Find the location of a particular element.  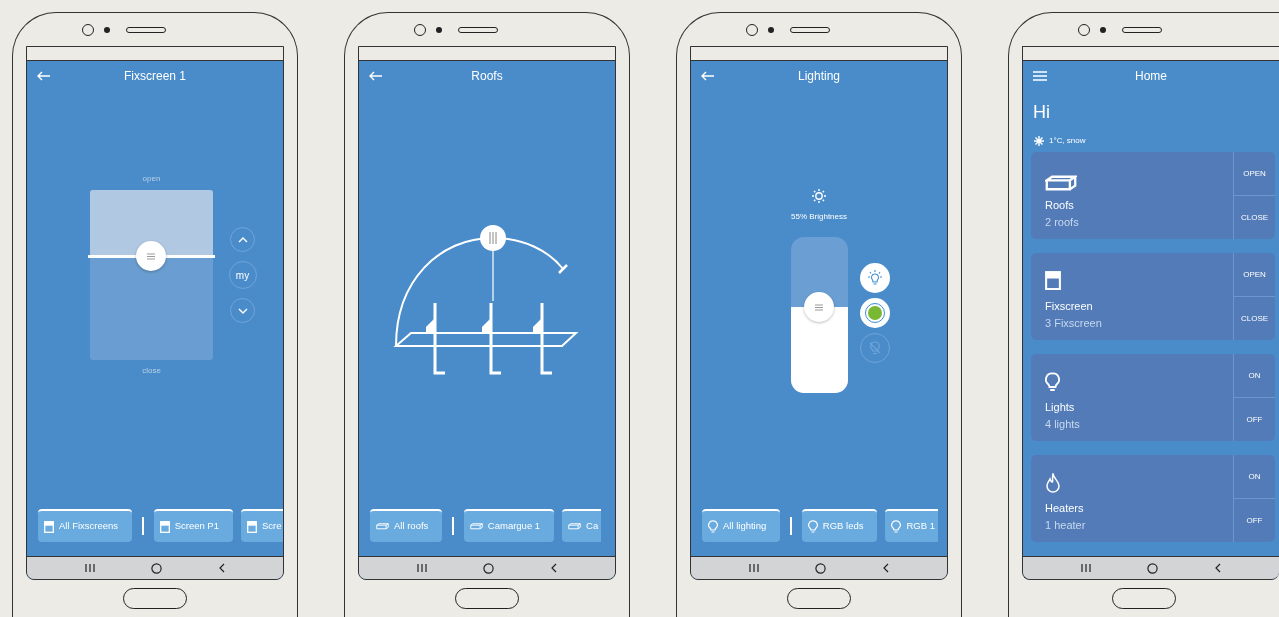

card-subtitle: 1 heater is located at coordinates (1066, 525).